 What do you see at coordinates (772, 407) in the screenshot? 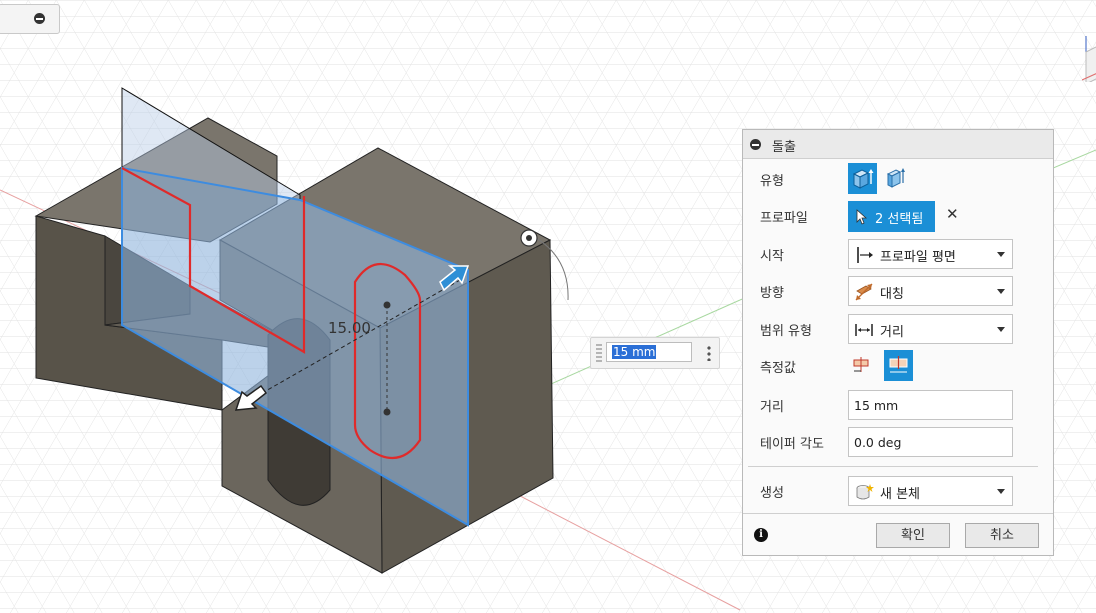
I see `distance-label: 거리` at bounding box center [772, 407].